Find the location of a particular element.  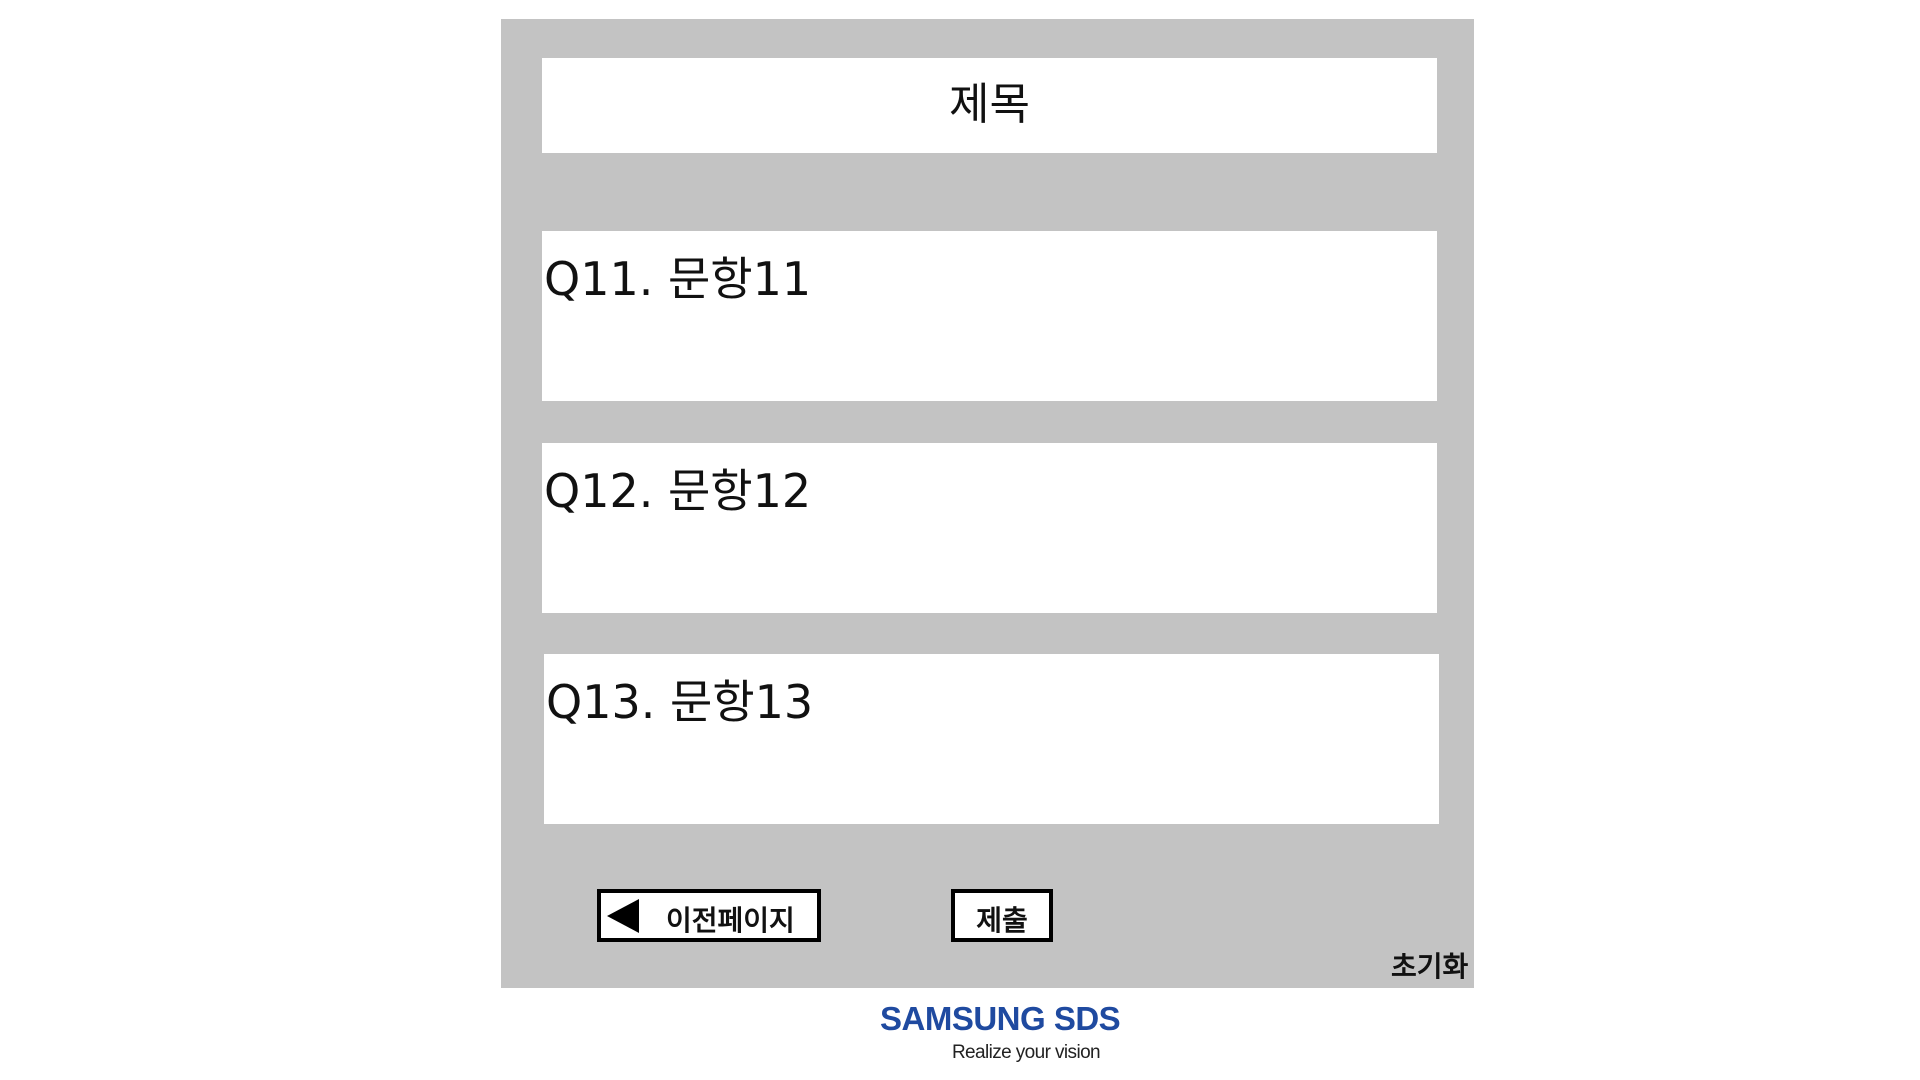

question-13-label: Q13. 문항13 is located at coordinates (680, 702).